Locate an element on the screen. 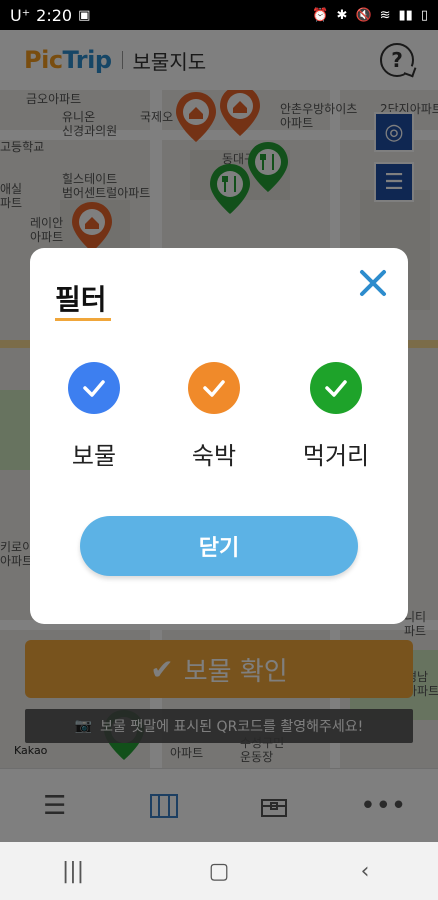 Image resolution: width=438 pixels, height=900 pixels. filter-option-food: 먹거리 is located at coordinates (336, 416).